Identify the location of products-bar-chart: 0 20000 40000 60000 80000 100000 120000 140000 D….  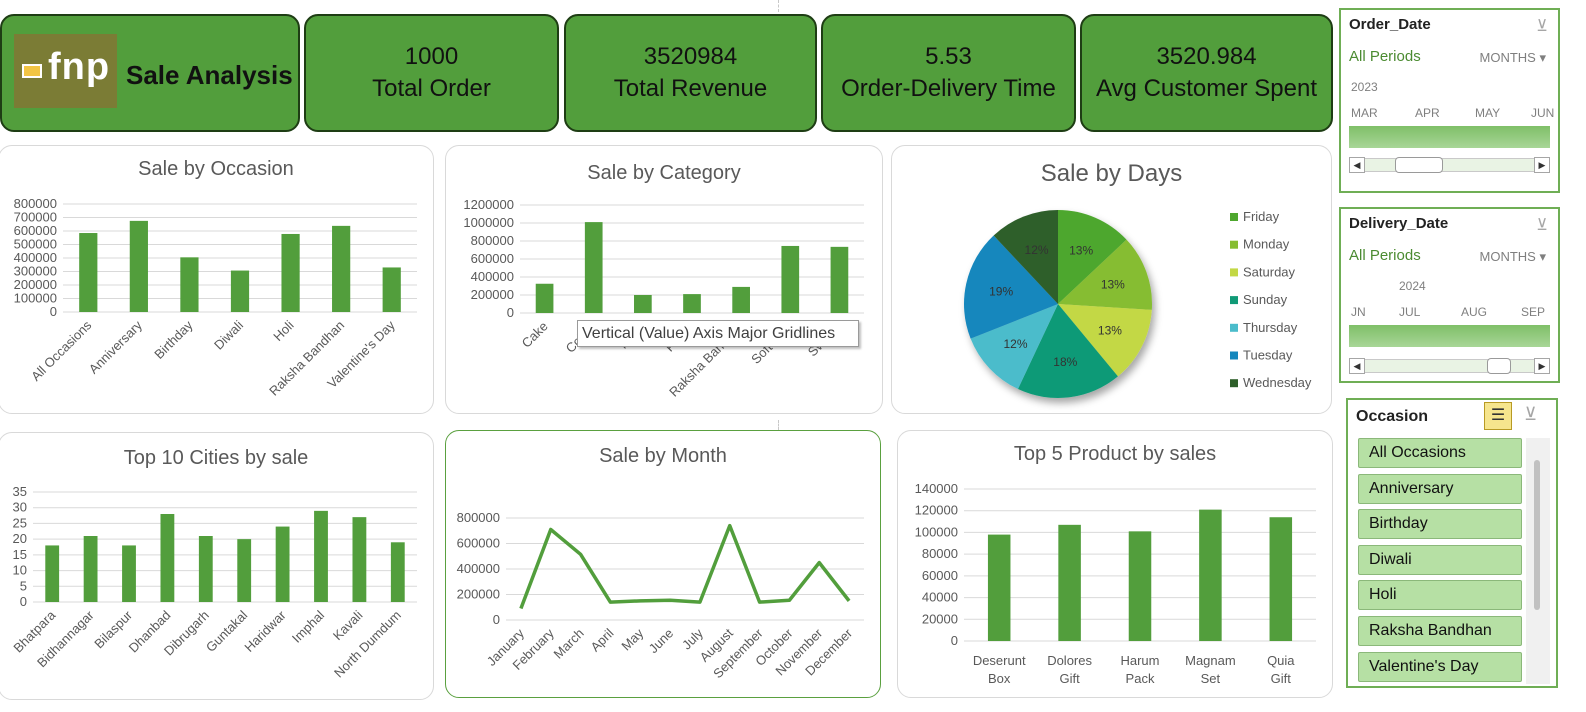
(1115, 583).